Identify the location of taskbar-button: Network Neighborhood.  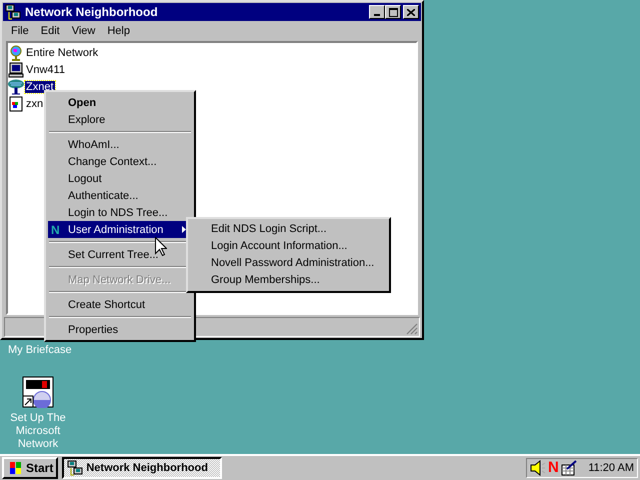
(142, 468).